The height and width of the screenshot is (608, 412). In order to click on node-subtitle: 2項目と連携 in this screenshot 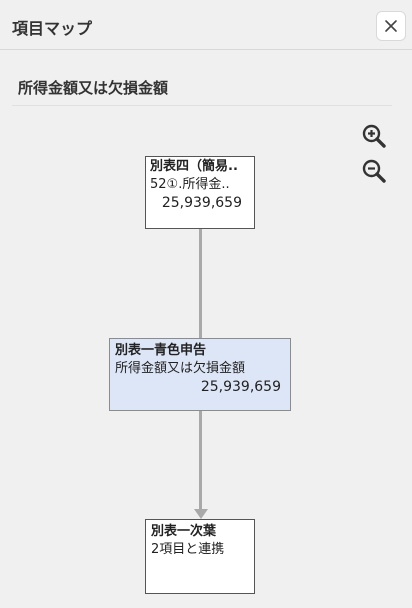, I will do `click(188, 549)`.